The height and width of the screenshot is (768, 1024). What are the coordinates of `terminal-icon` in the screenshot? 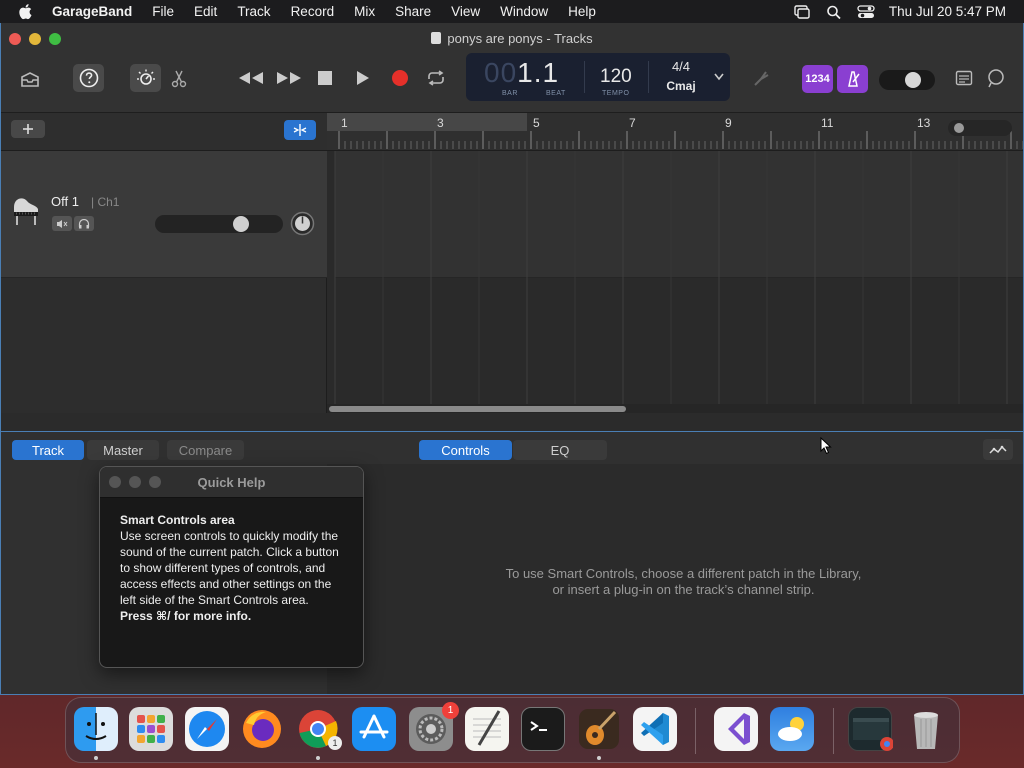 It's located at (543, 729).